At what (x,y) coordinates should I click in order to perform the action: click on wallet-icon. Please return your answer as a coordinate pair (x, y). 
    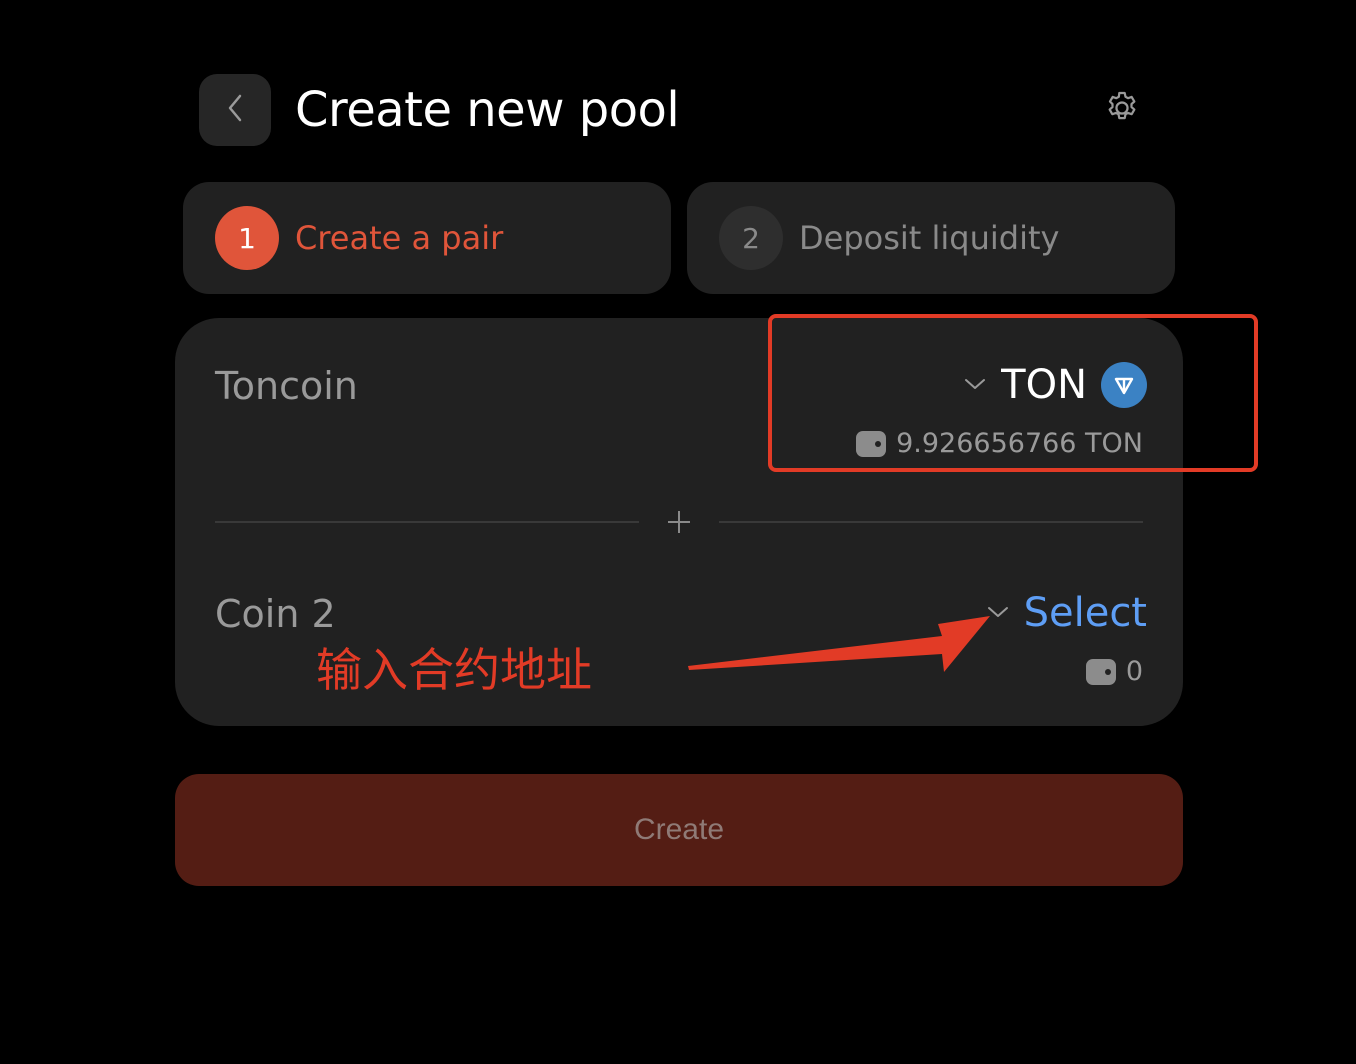
    Looking at the image, I should click on (1100, 671).